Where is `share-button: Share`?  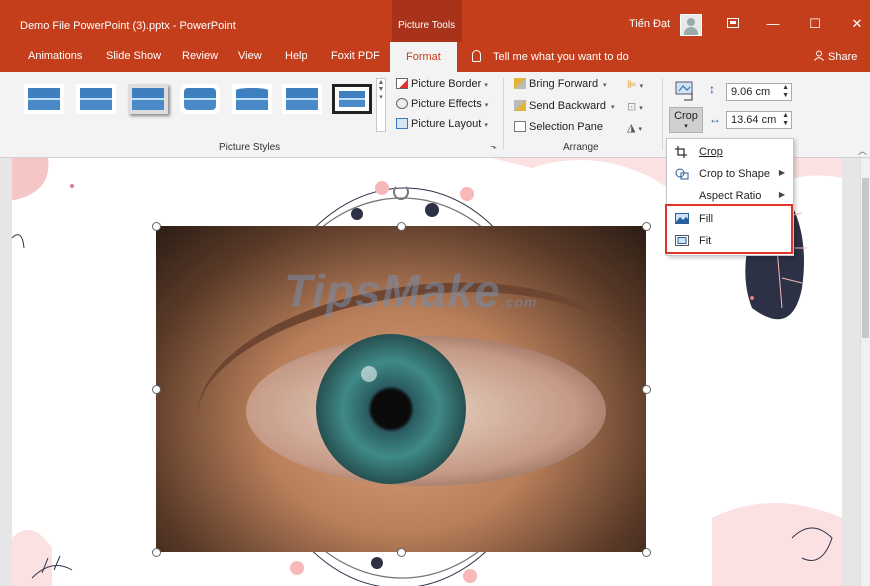
share-button: Share is located at coordinates (835, 56).